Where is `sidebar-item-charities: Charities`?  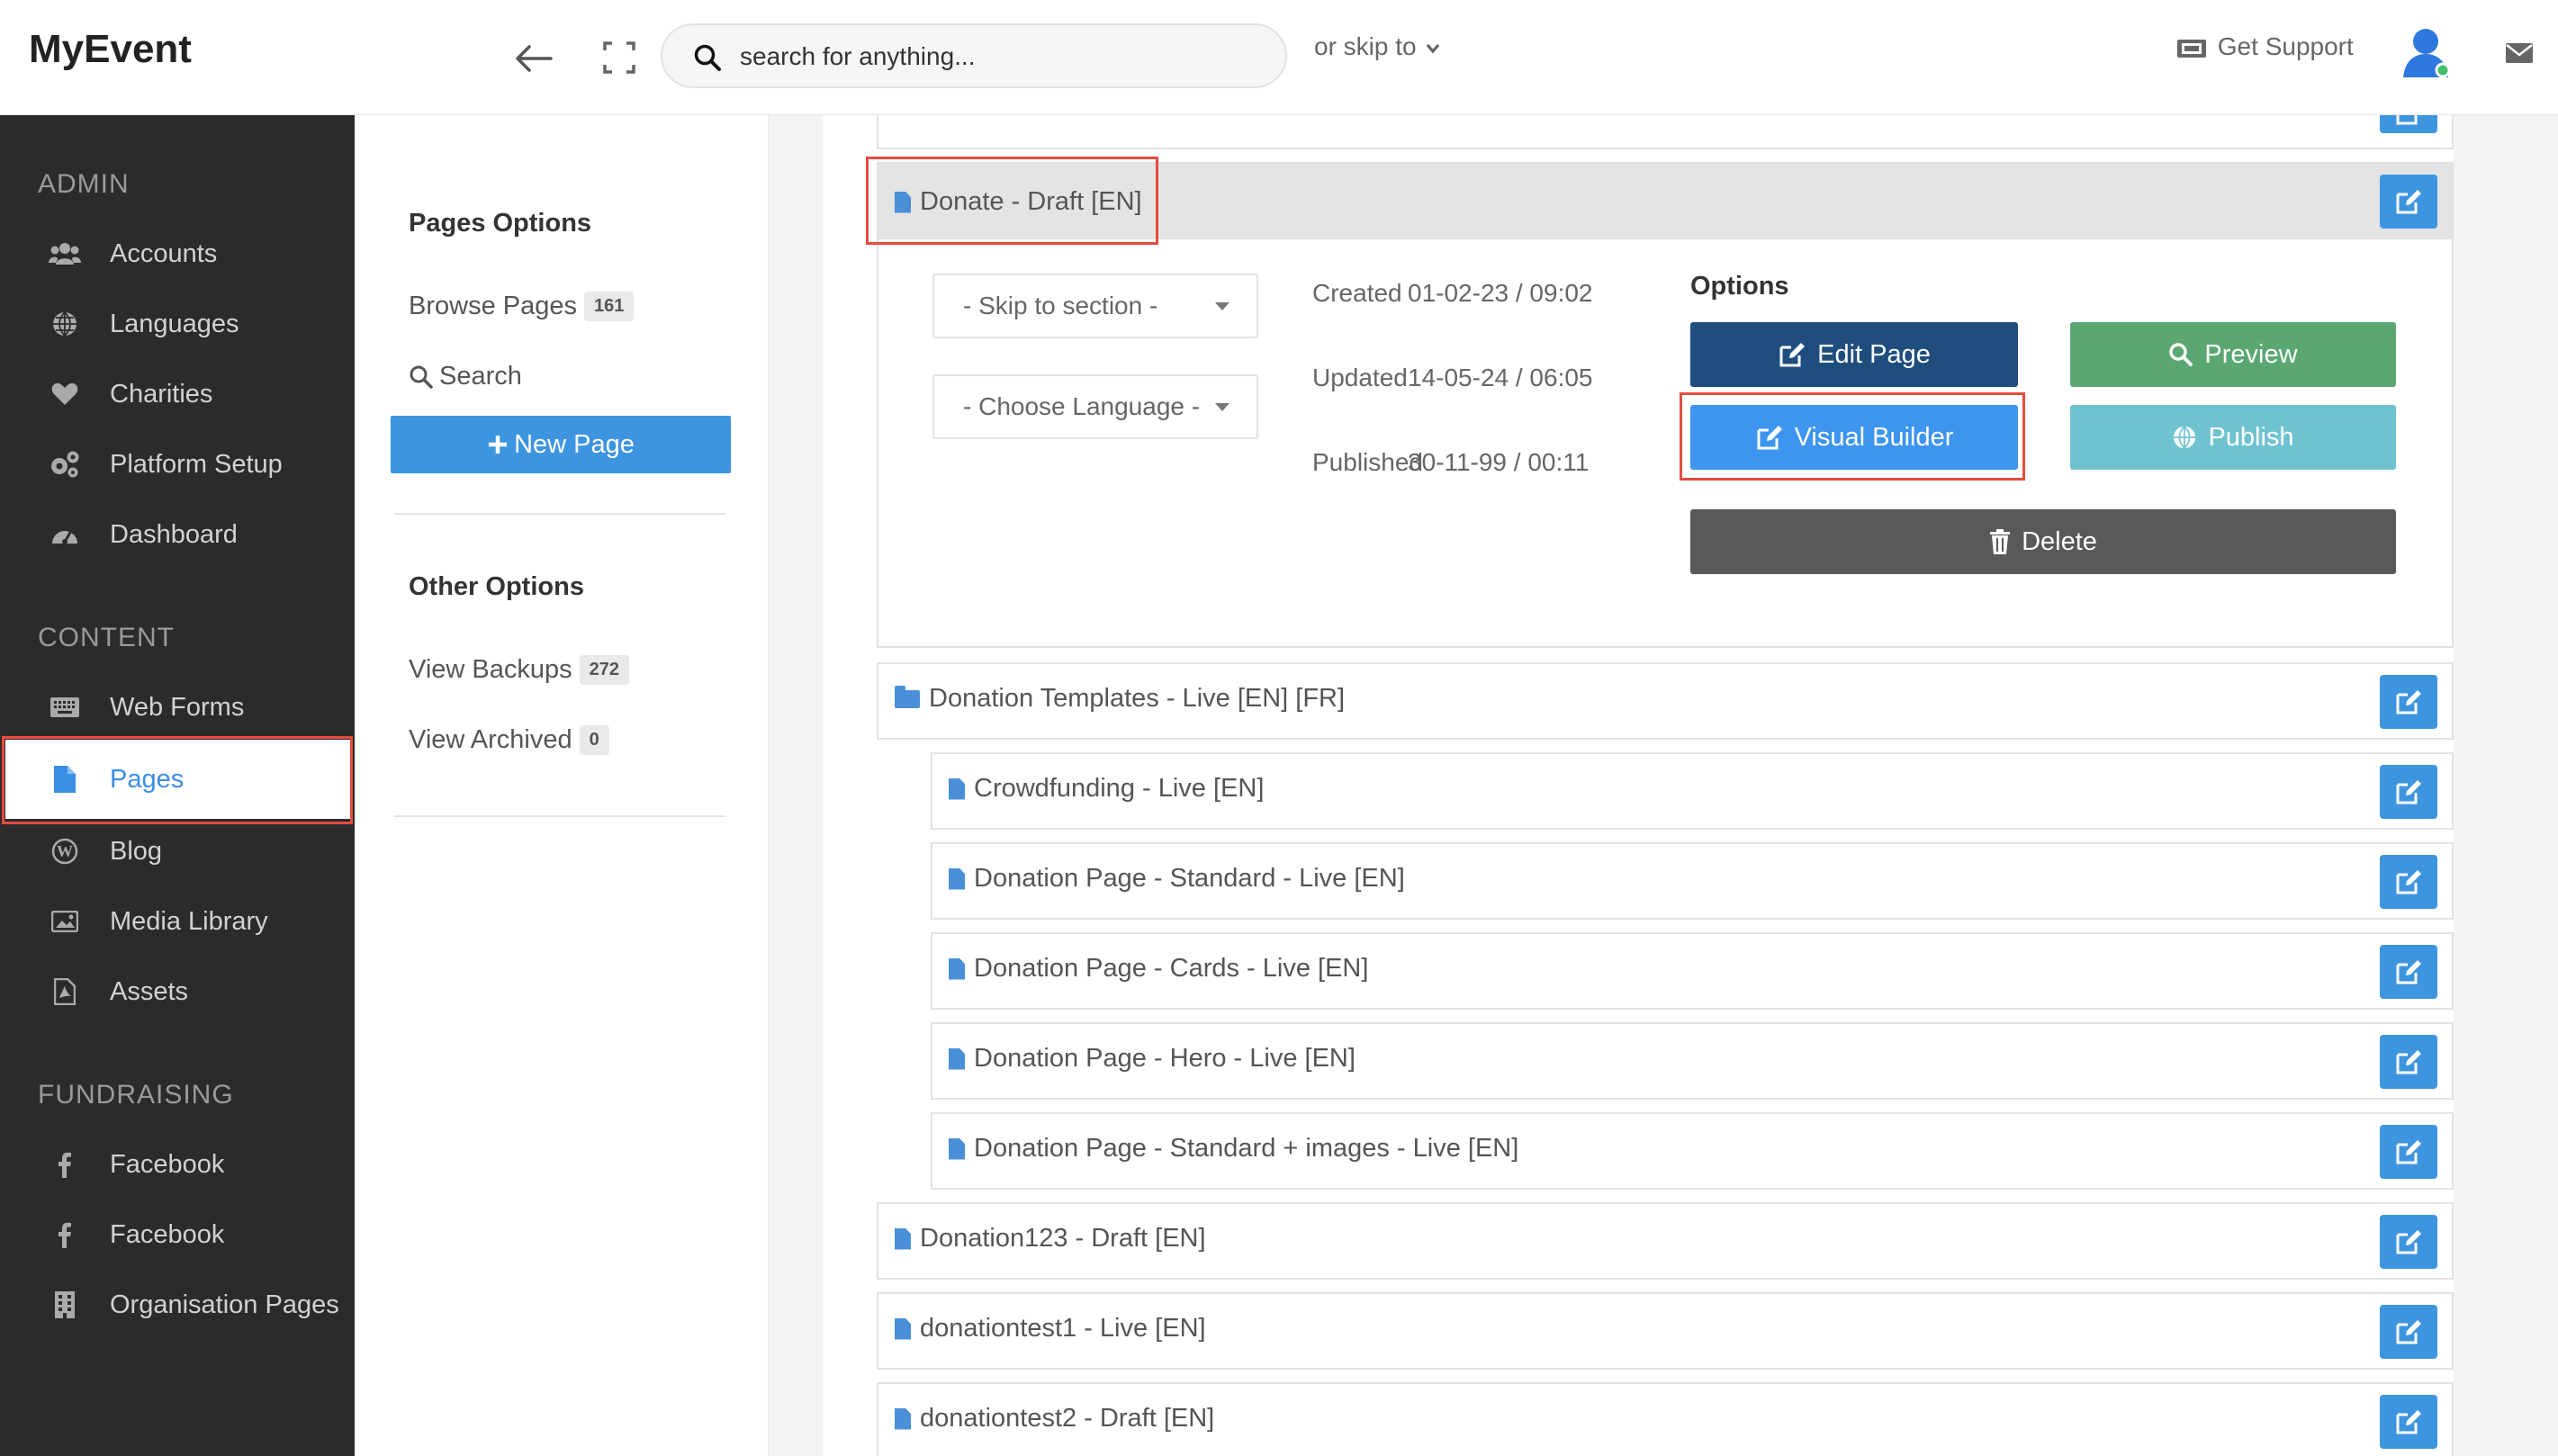
sidebar-item-charities: Charities is located at coordinates (178, 394).